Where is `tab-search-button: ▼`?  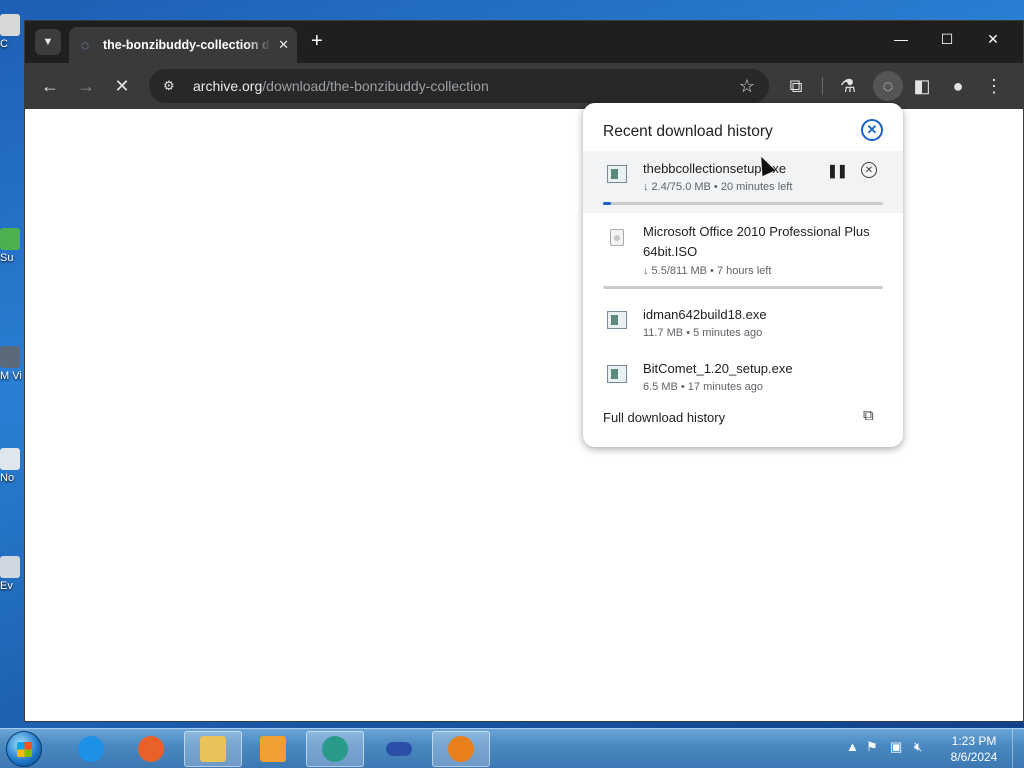
tab-search-button: ▼ is located at coordinates (48, 42).